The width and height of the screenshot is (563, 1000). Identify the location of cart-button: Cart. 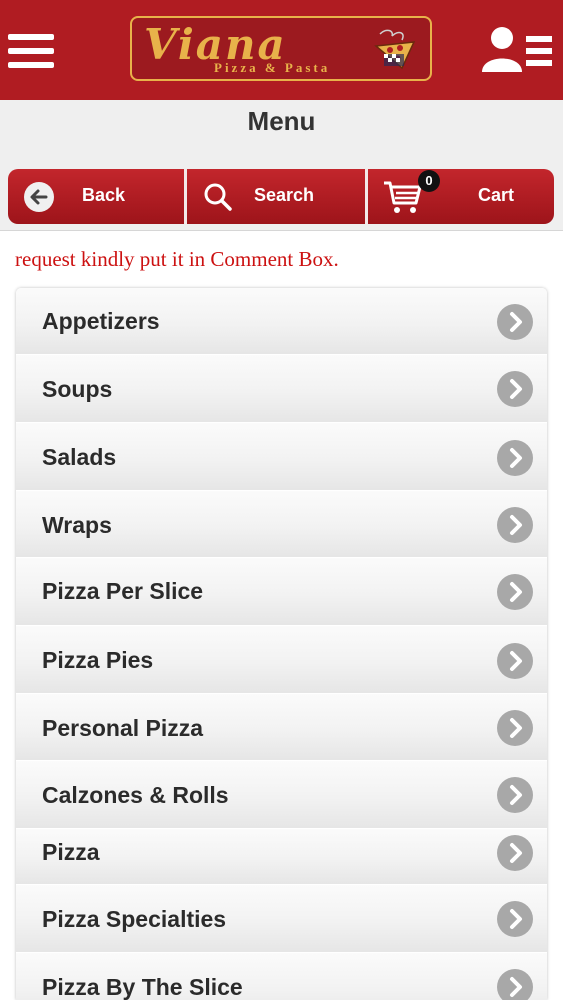
(461, 196).